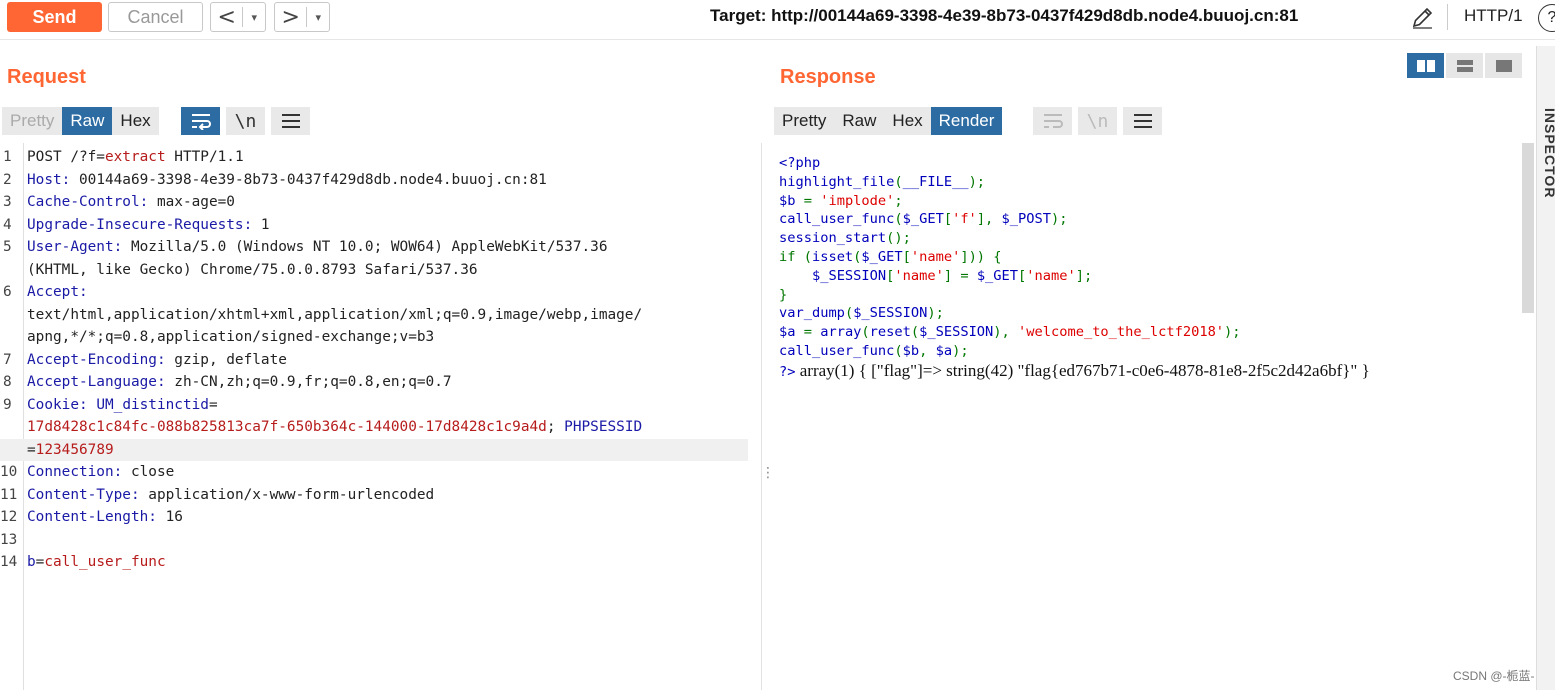 The image size is (1555, 690). What do you see at coordinates (302, 17) in the screenshot?
I see `forward-button: > ▾` at bounding box center [302, 17].